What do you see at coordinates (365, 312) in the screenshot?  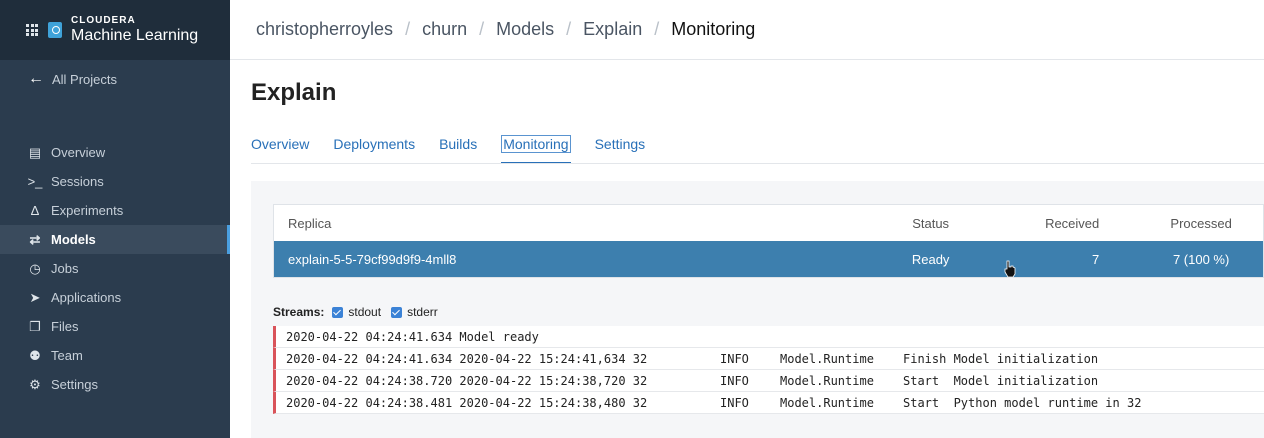 I see `stdout-label: stdout` at bounding box center [365, 312].